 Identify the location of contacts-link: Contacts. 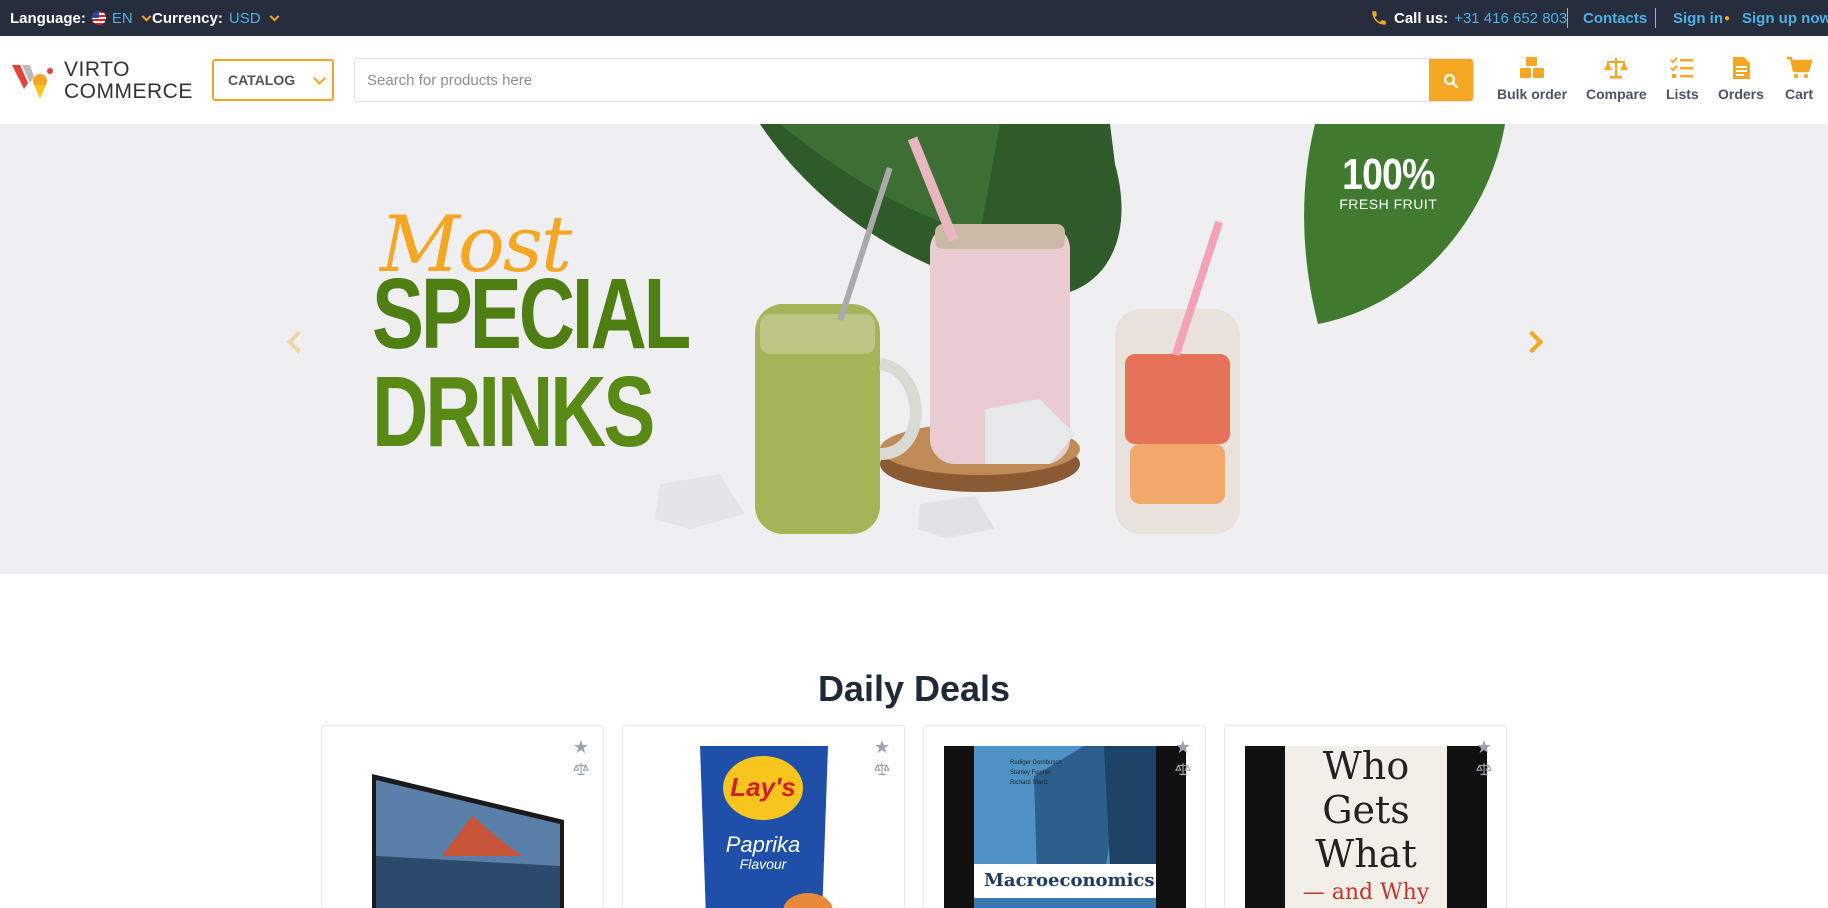
(1615, 18).